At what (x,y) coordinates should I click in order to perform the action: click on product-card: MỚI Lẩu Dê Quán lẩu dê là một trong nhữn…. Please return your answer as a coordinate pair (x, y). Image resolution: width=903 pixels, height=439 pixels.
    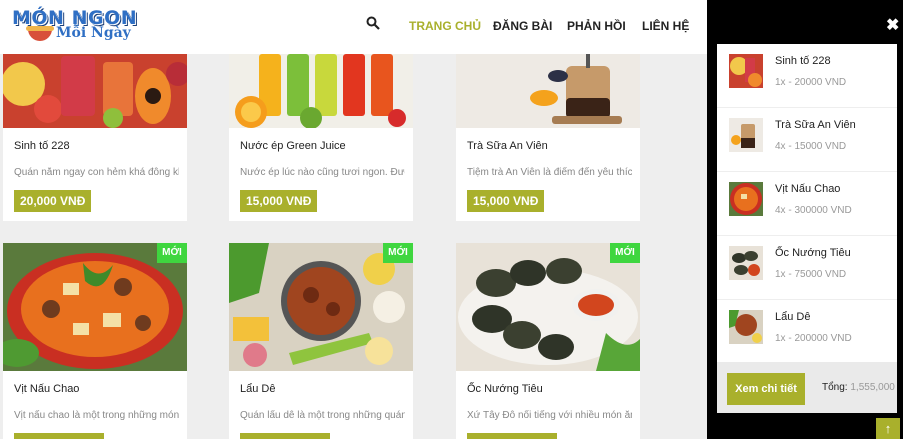
    Looking at the image, I should click on (321, 341).